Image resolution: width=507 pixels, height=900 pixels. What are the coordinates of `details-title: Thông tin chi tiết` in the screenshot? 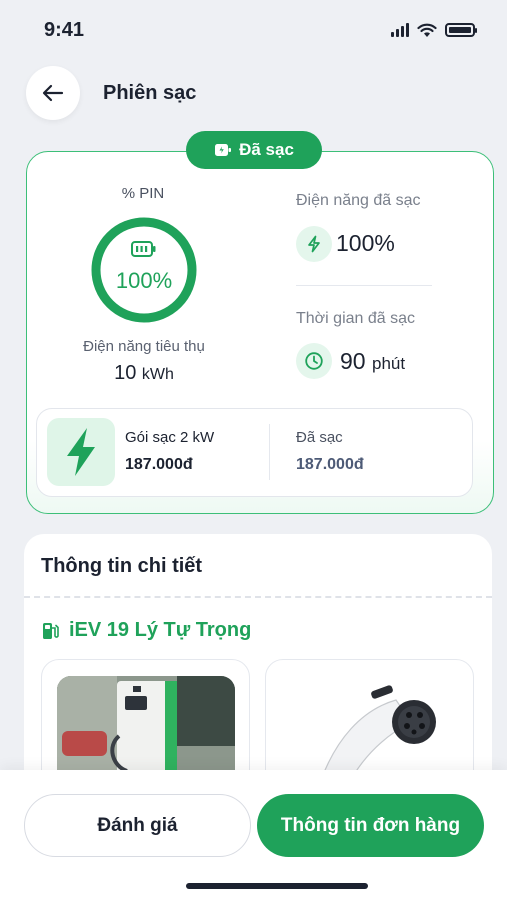 It's located at (122, 566).